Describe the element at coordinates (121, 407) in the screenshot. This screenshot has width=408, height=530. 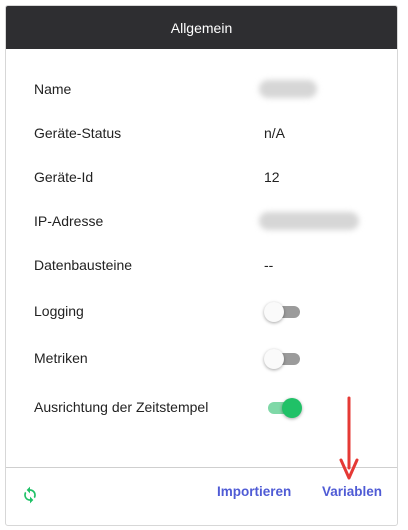
I see `timestamp-alignment-label: Ausrichtung der Zeitstempel` at that location.